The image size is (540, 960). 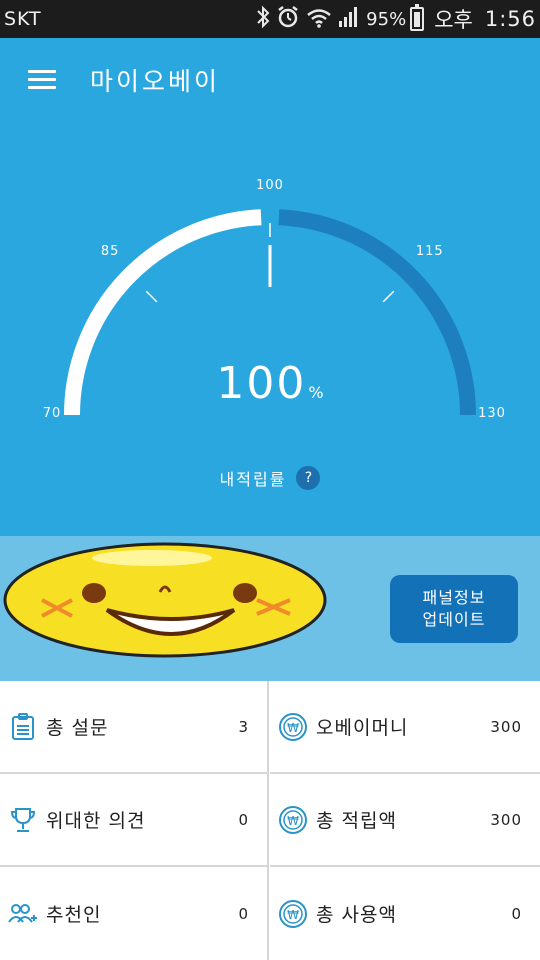 I want to click on update-button-line1: 패널정보, so click(x=454, y=597).